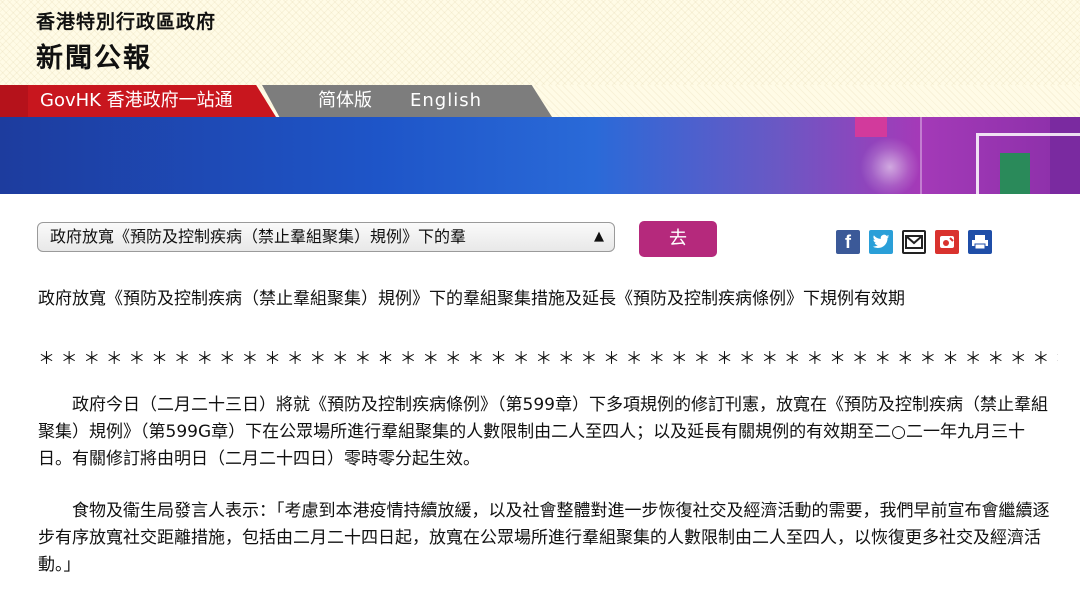 Image resolution: width=1080 pixels, height=596 pixels. I want to click on nav-bar: GovHK 香港政府一站通 简体版 English, so click(540, 101).